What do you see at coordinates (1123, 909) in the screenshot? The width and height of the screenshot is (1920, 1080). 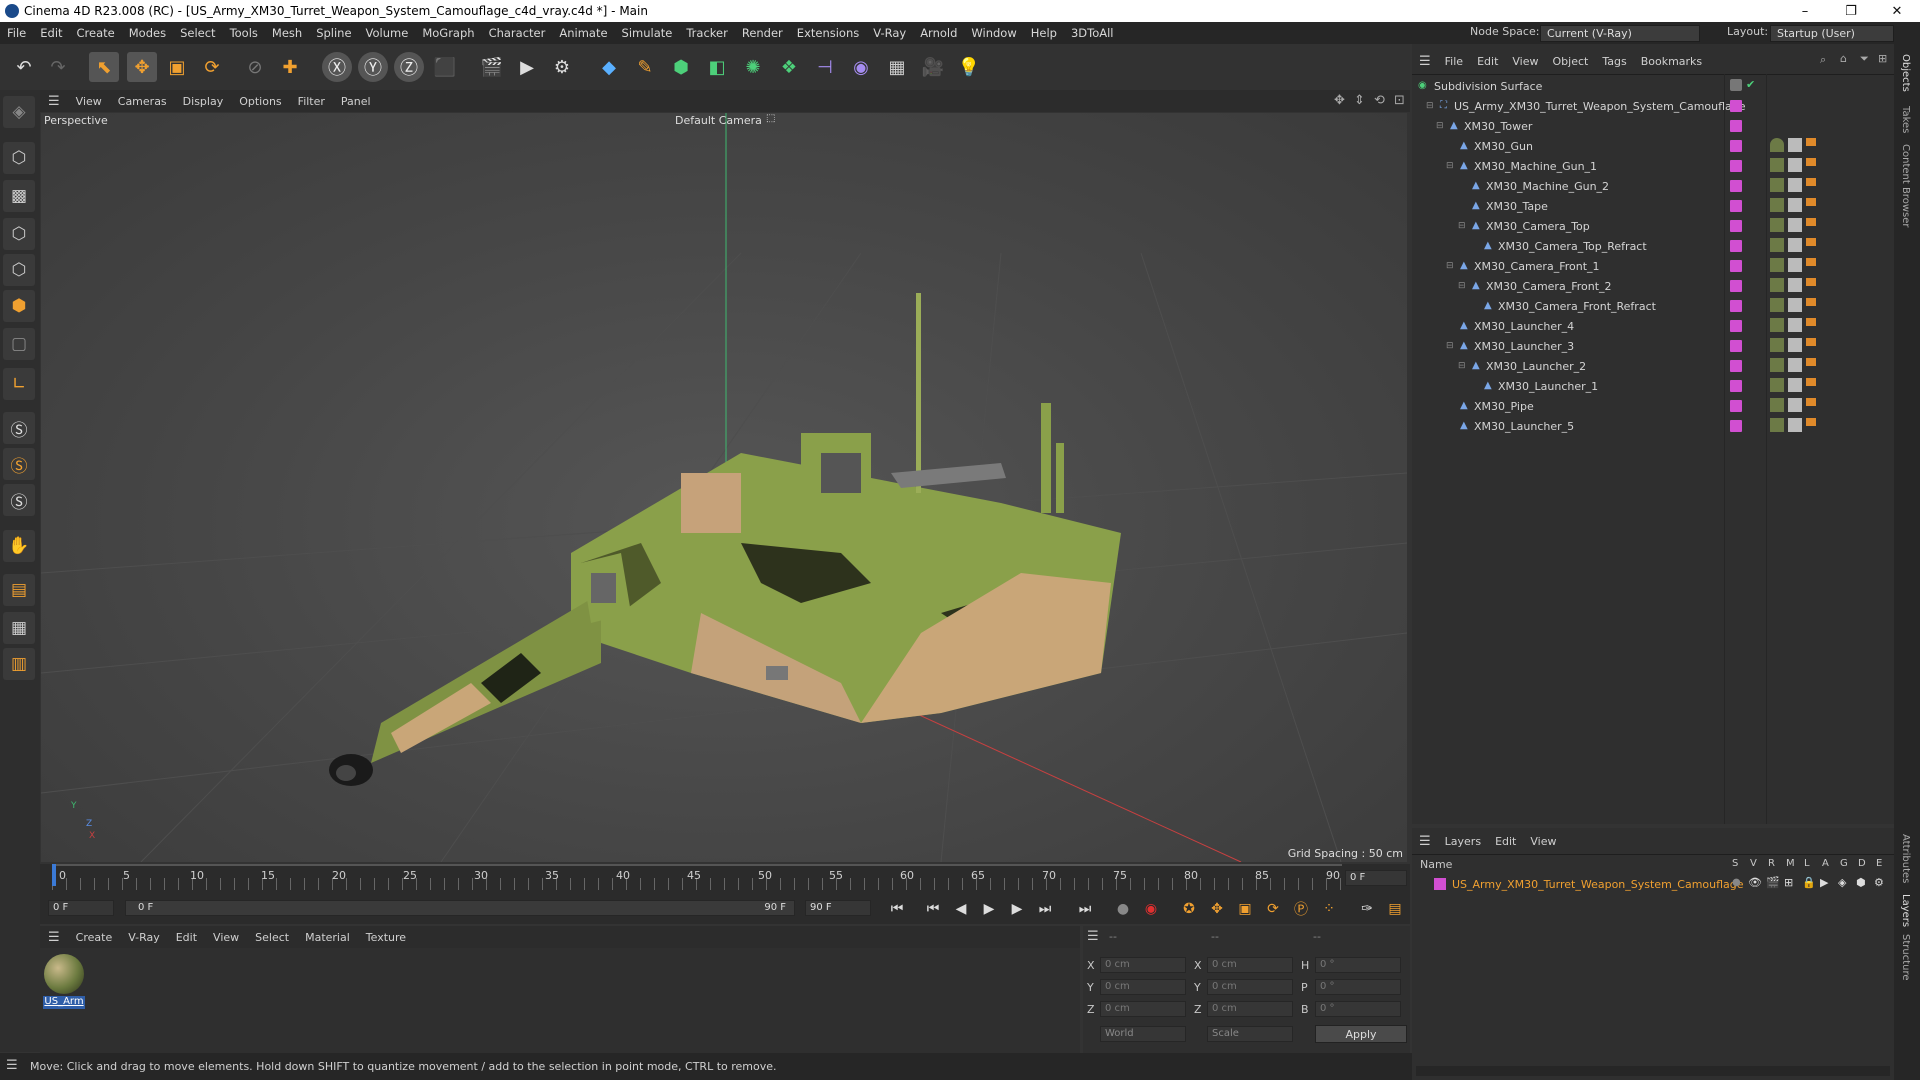 I see `record-keys-icon: ●` at bounding box center [1123, 909].